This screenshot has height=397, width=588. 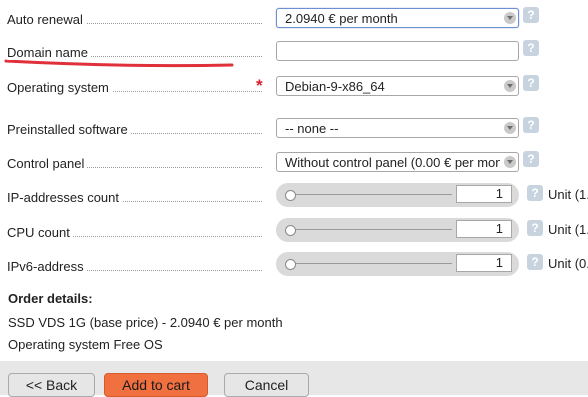 I want to click on unit-label: Unit (0., so click(x=568, y=263).